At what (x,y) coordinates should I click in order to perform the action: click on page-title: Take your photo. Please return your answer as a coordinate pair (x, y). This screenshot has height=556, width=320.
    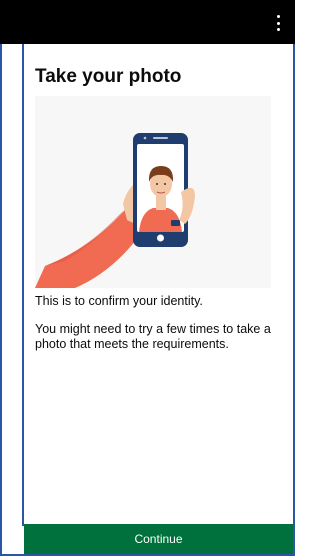
    Looking at the image, I should click on (108, 76).